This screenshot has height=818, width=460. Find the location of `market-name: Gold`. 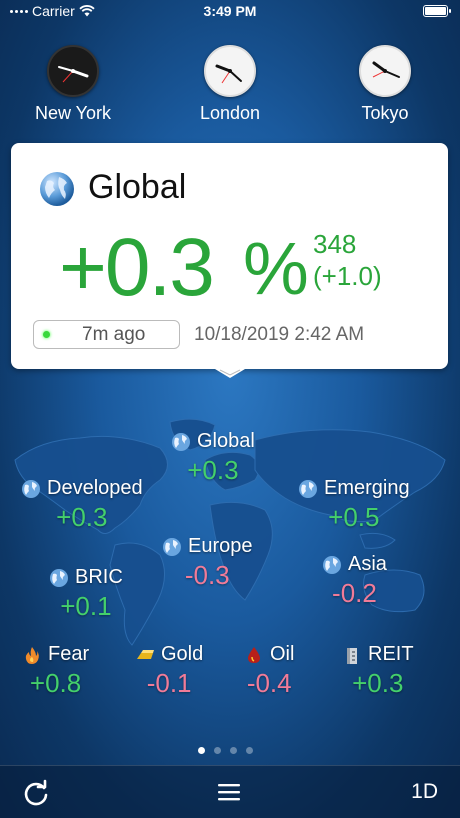

market-name: Gold is located at coordinates (182, 654).